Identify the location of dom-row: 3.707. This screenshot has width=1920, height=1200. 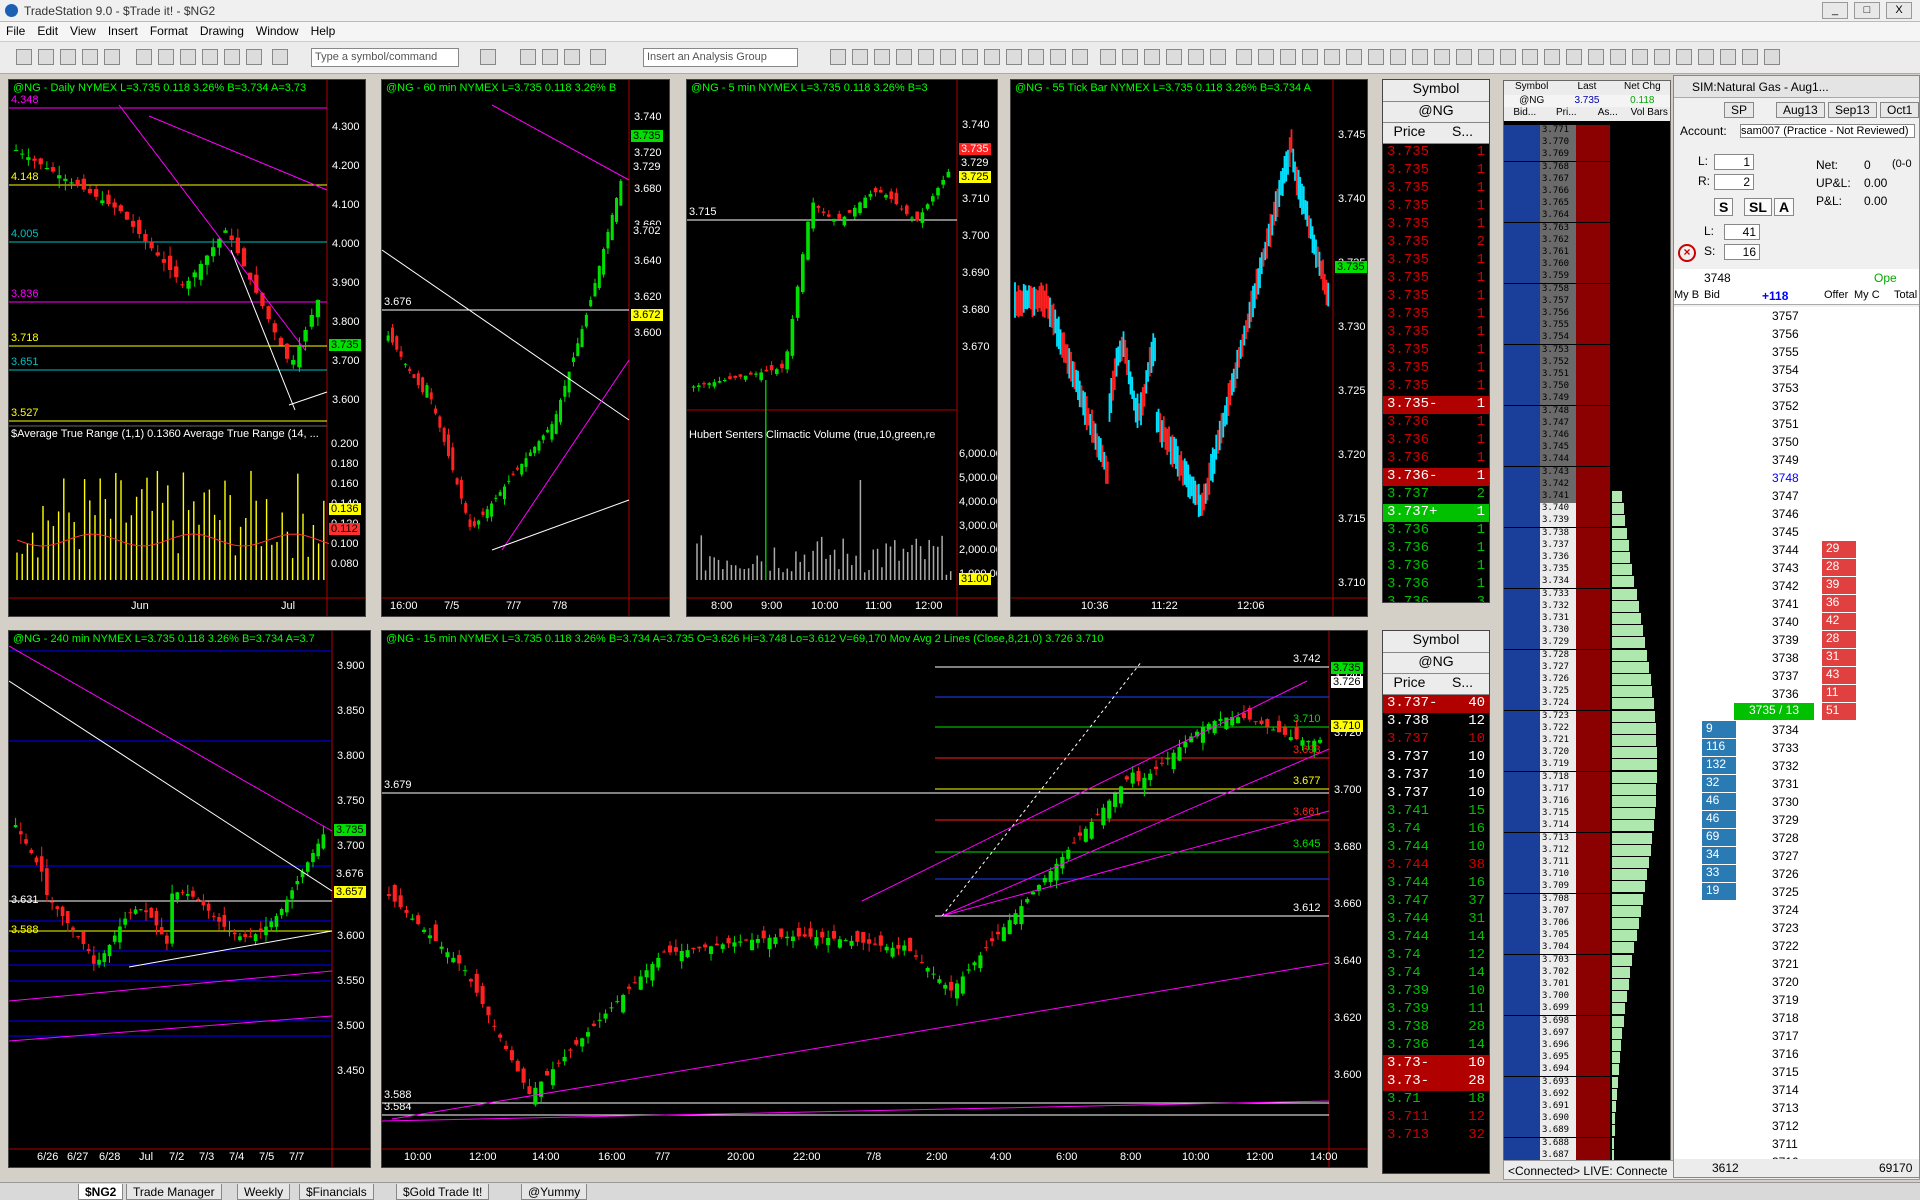
(1587, 911).